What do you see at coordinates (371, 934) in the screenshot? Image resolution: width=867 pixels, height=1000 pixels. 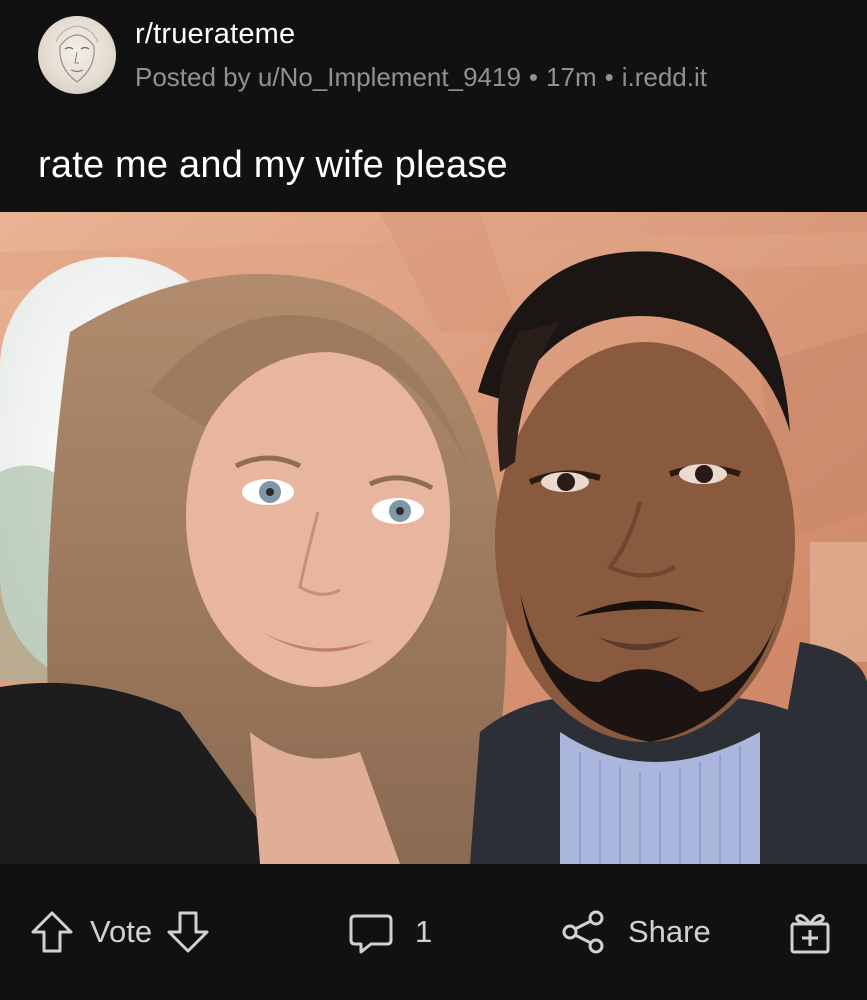 I see `speech-bubble-icon` at bounding box center [371, 934].